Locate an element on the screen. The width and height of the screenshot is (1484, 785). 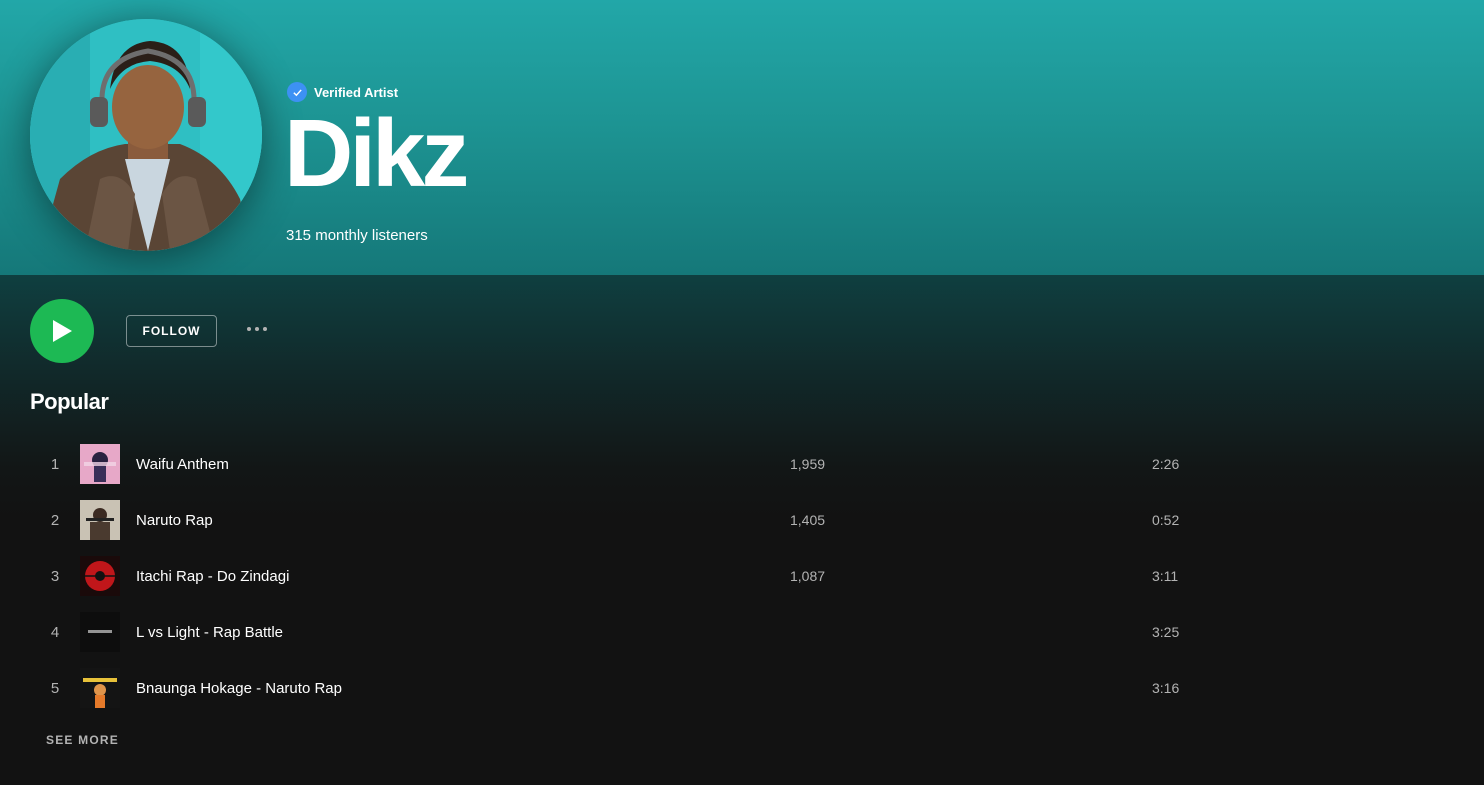
verified-artist-badge: Verified Artist is located at coordinates (342, 92).